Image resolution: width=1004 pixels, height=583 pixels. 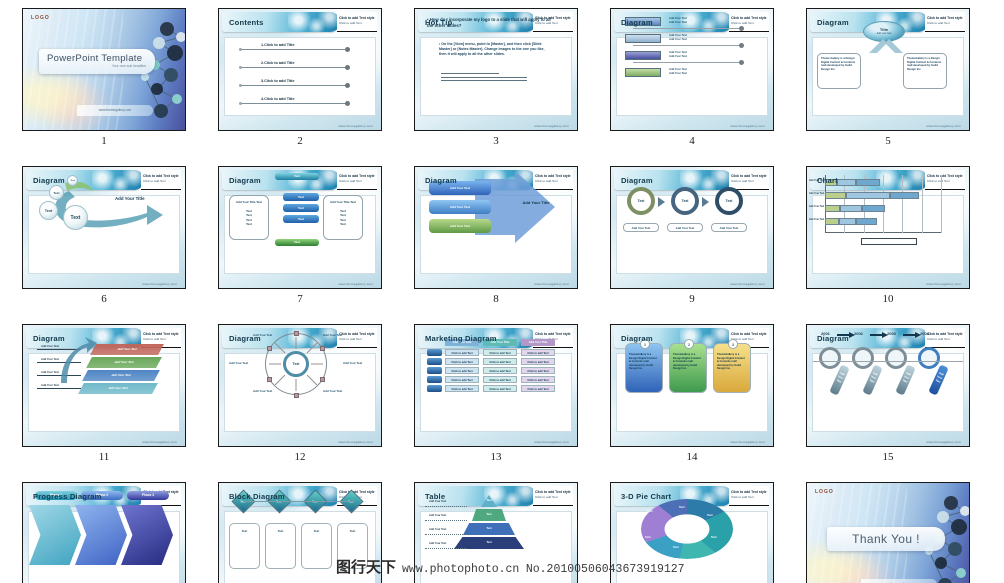 What do you see at coordinates (297, 242) in the screenshot?
I see `bottom-cap: Text` at bounding box center [297, 242].